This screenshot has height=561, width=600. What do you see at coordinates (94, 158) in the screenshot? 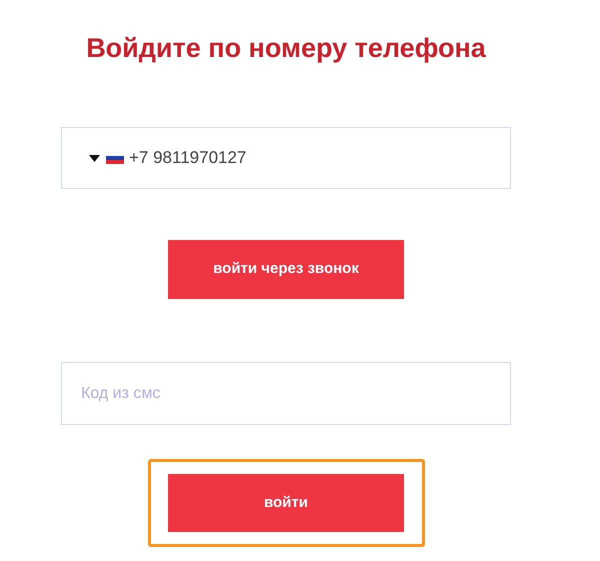
I see `dropdown-triangle-icon` at bounding box center [94, 158].